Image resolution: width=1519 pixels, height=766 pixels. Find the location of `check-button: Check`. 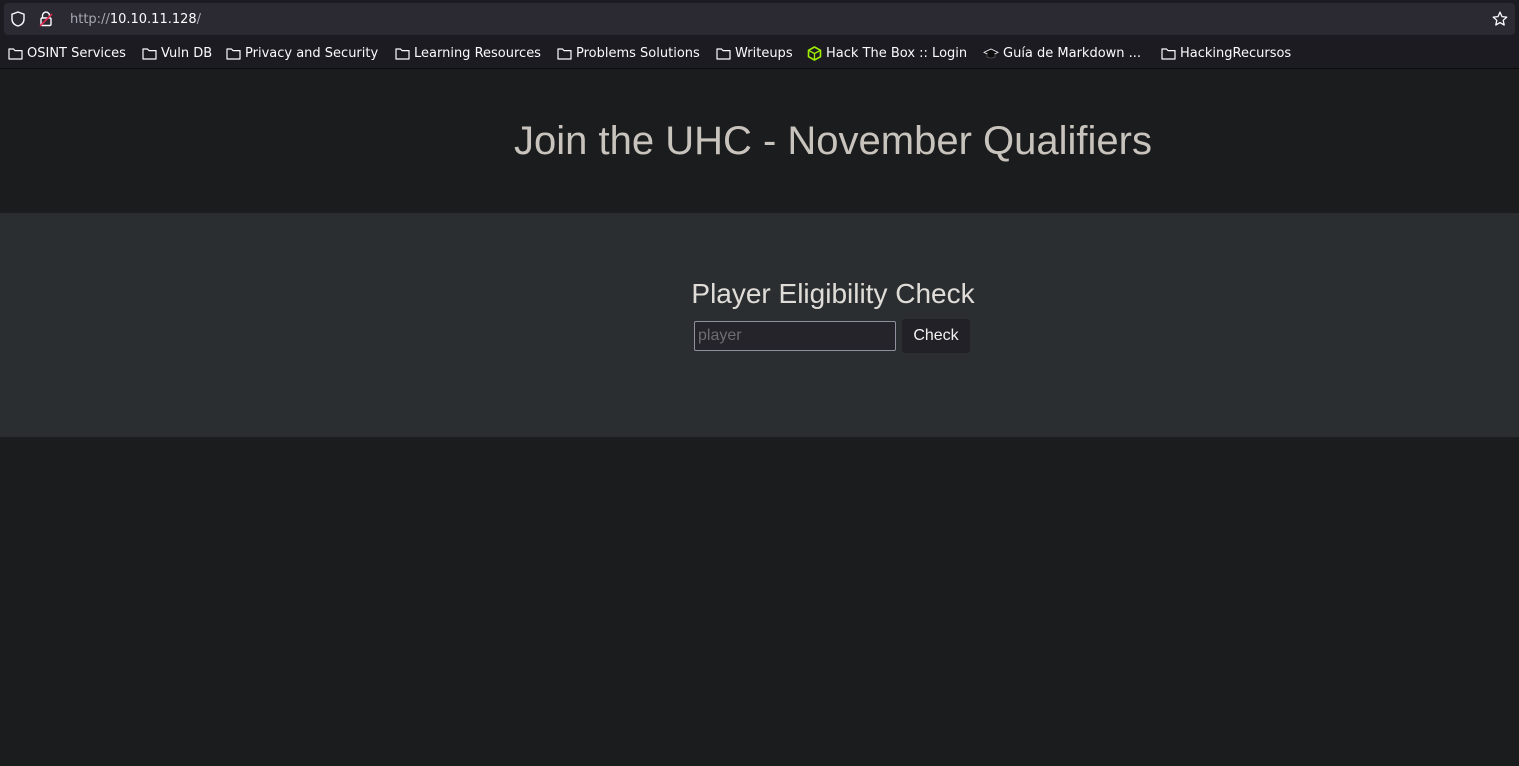

check-button: Check is located at coordinates (936, 336).